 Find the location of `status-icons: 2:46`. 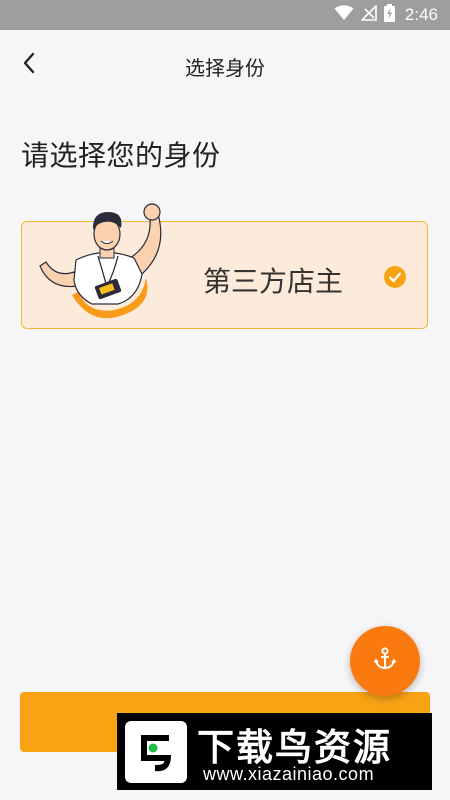

status-icons: 2:46 is located at coordinates (386, 15).